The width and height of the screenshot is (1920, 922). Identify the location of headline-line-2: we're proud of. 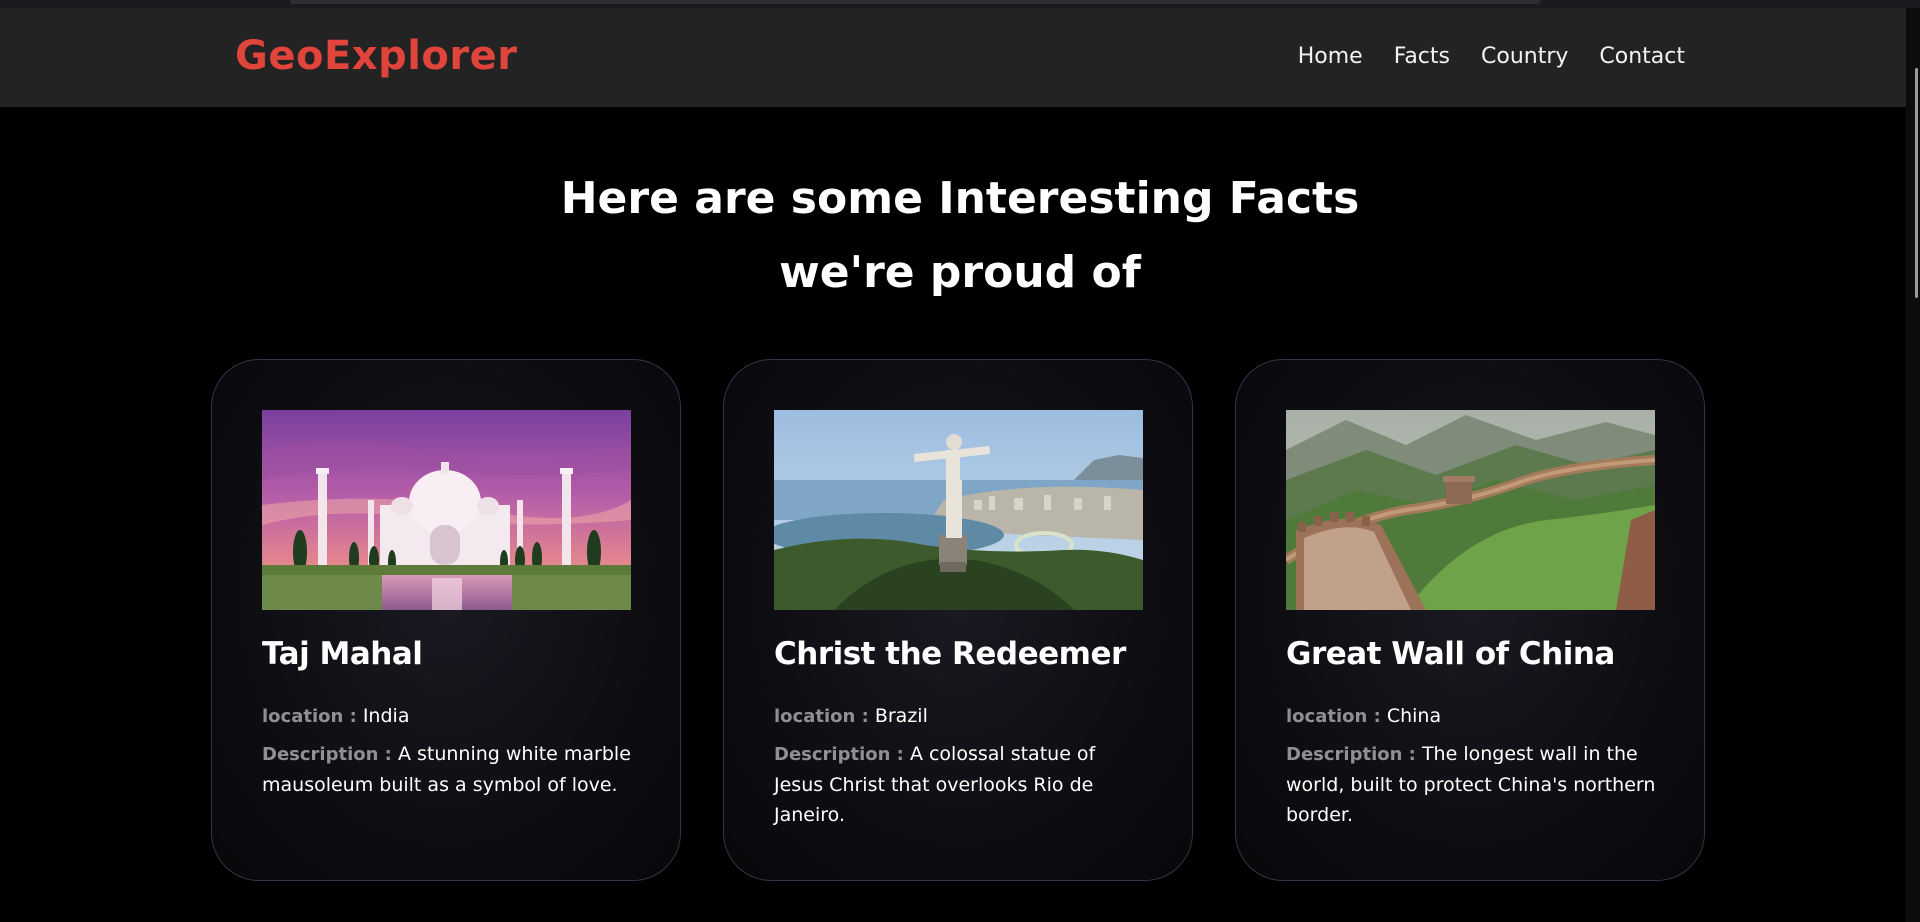
(960, 272).